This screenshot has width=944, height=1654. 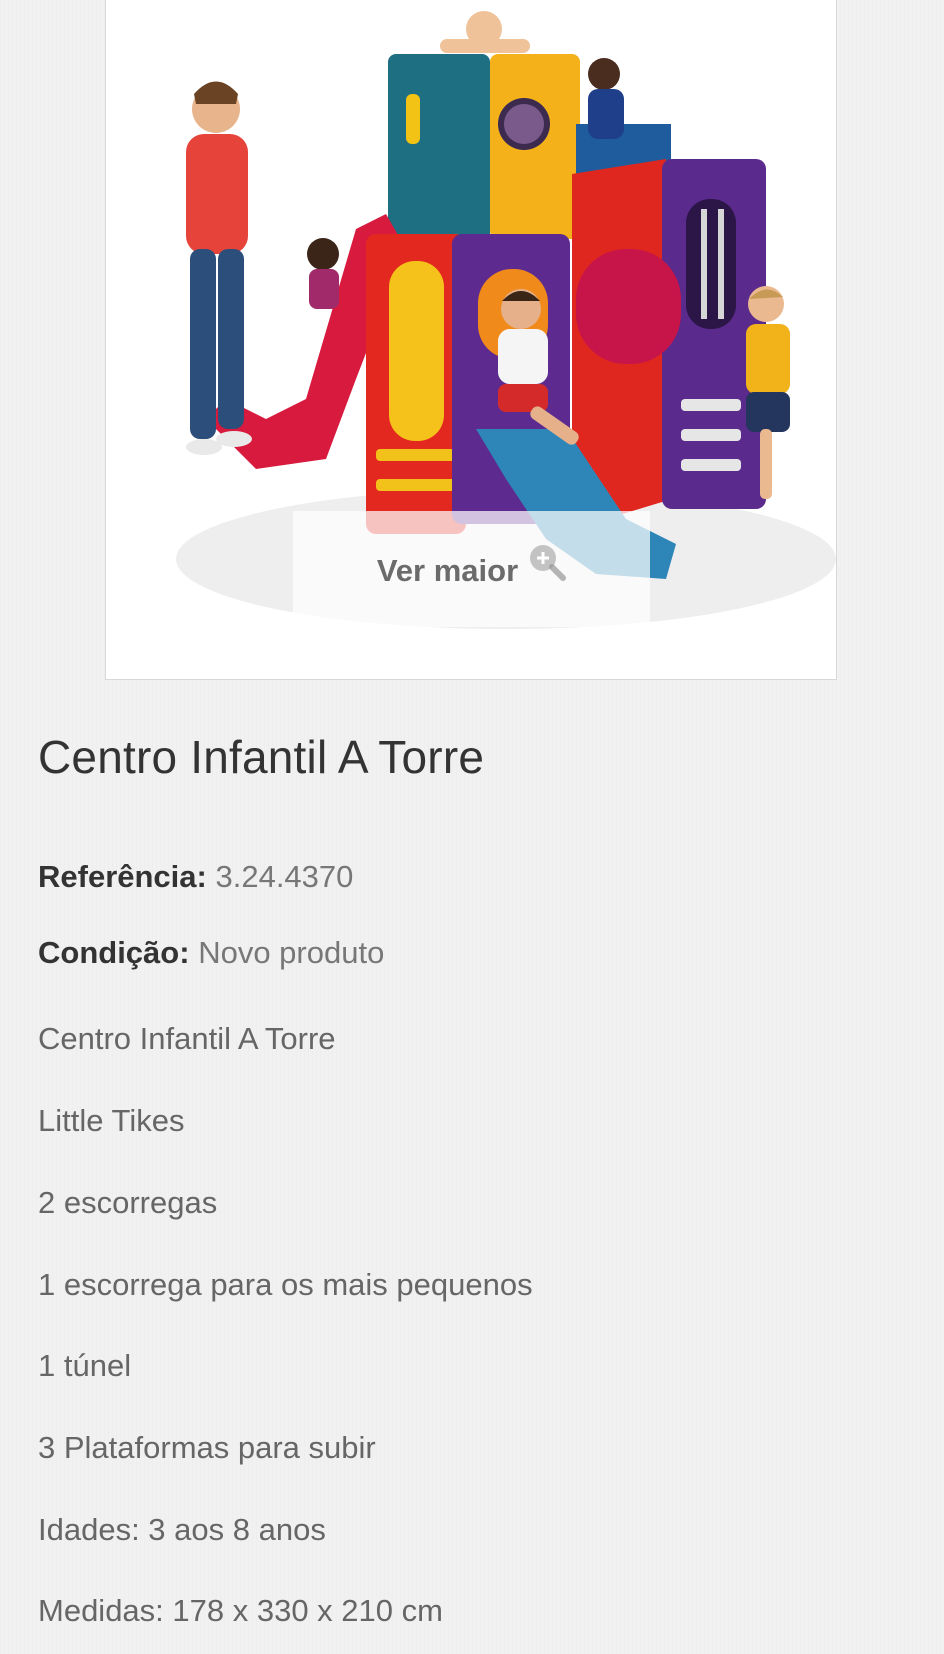 I want to click on description-line: Centro Infantil A Torre, so click(x=187, y=1038).